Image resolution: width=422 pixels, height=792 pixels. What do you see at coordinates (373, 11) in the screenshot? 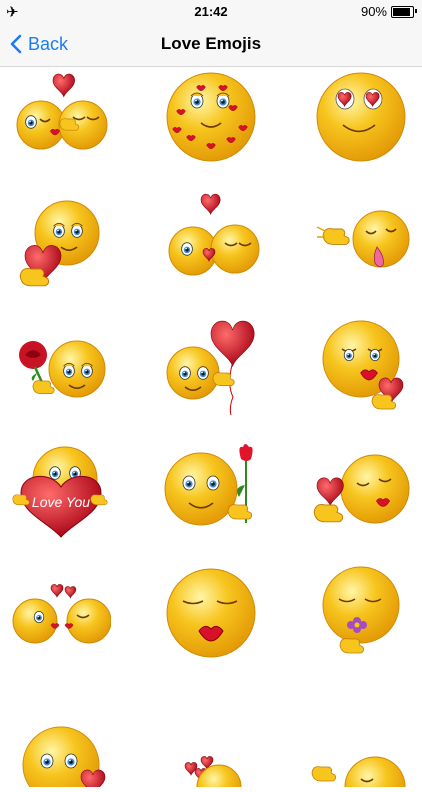
I see `battery-percentage: 90%` at bounding box center [373, 11].